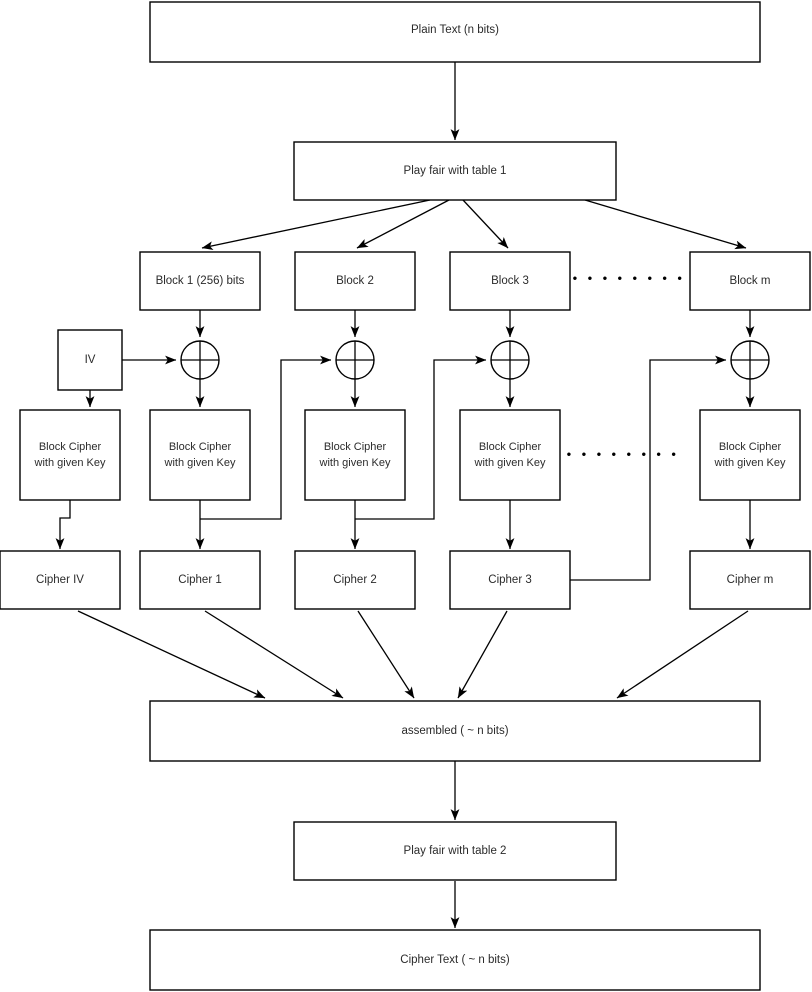 Image resolution: width=812 pixels, height=992 pixels. I want to click on block-cipher-m-label-line1: Block Cipher, so click(750, 447).